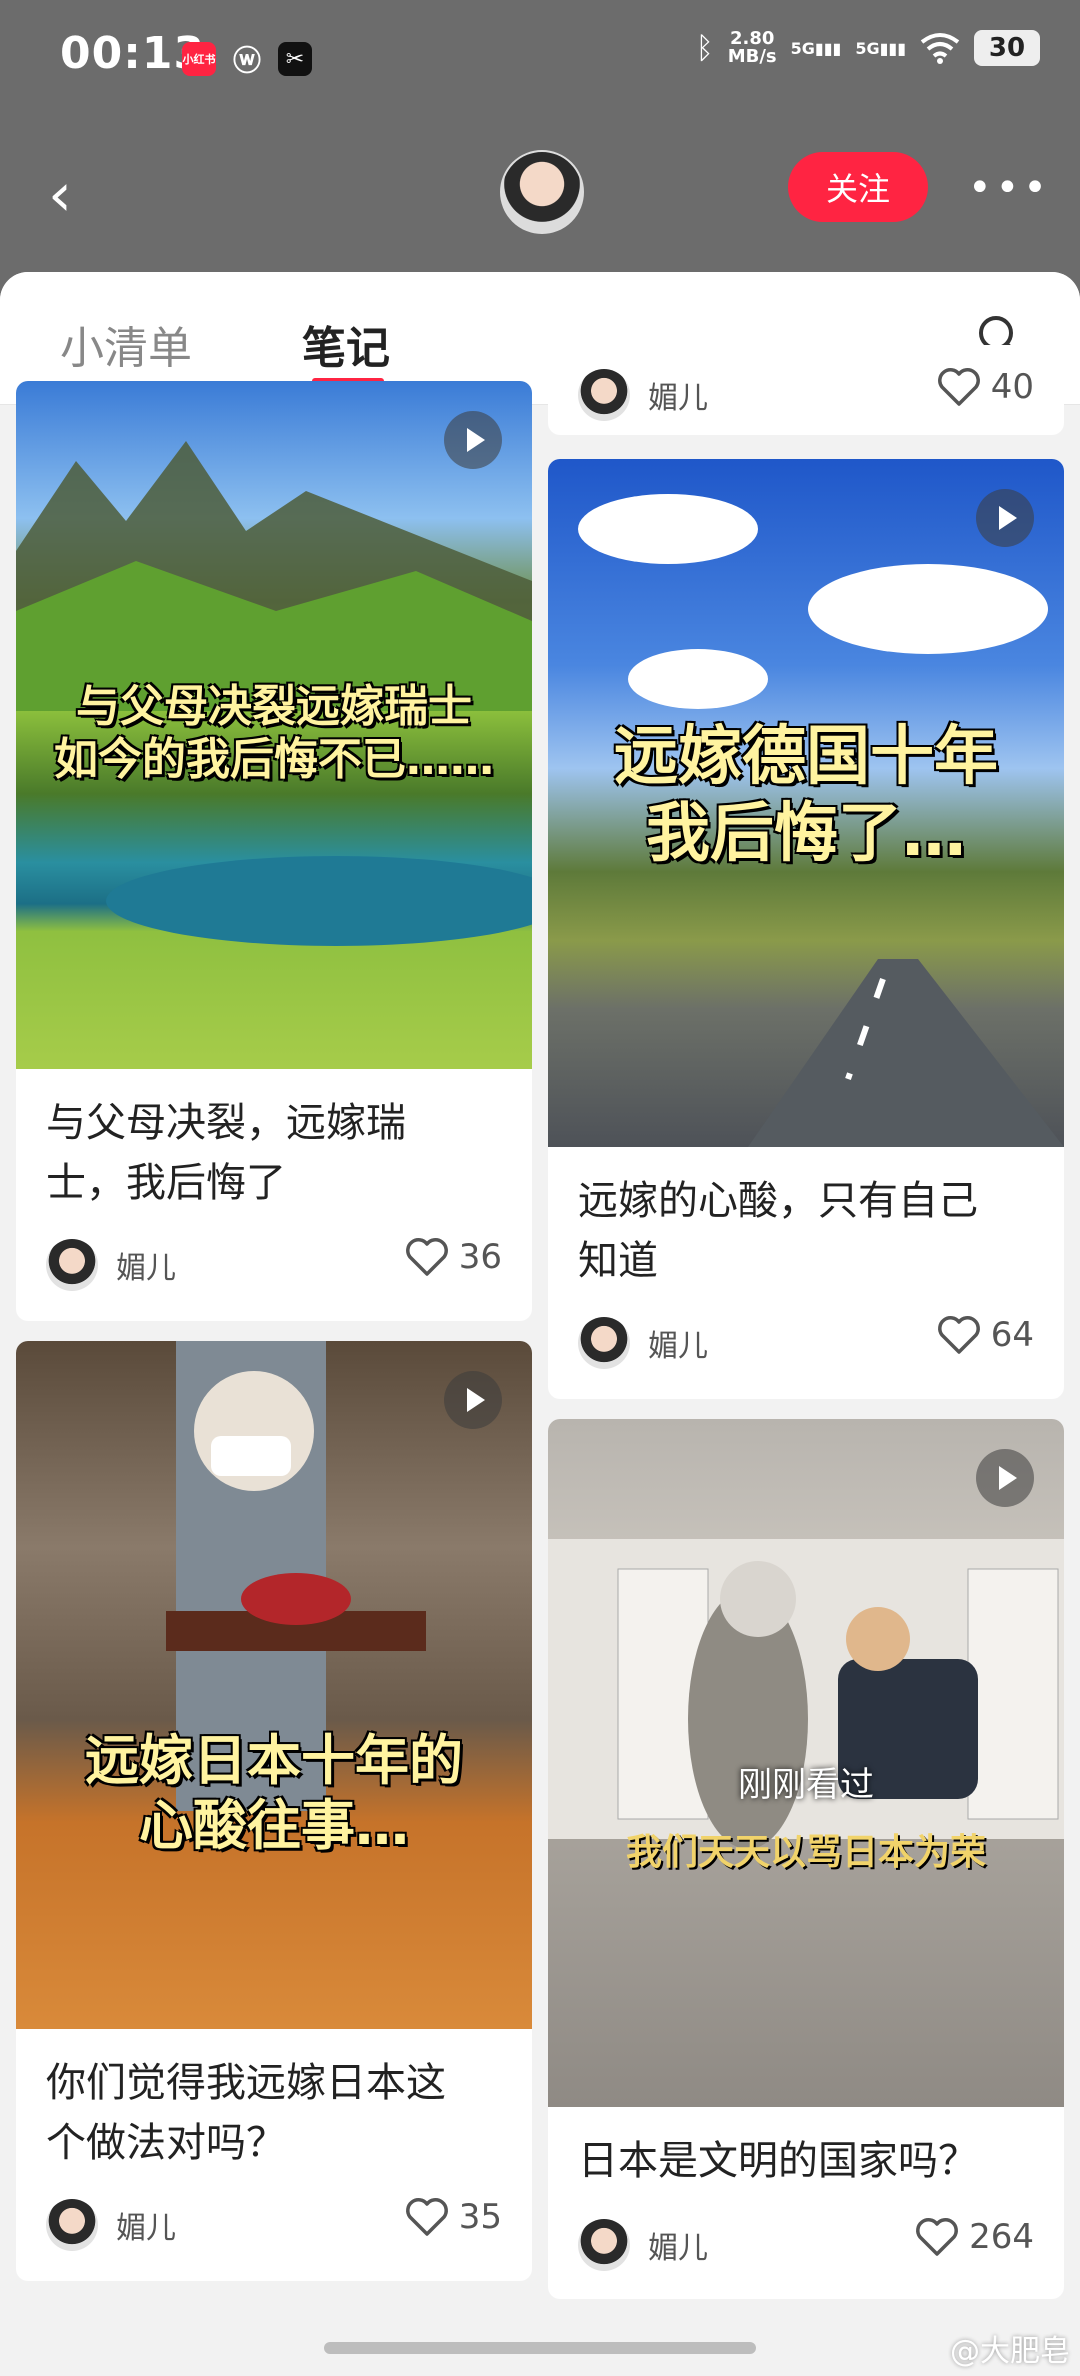 The image size is (1080, 2376). Describe the element at coordinates (1007, 188) in the screenshot. I see `more-options-button: •••` at that location.